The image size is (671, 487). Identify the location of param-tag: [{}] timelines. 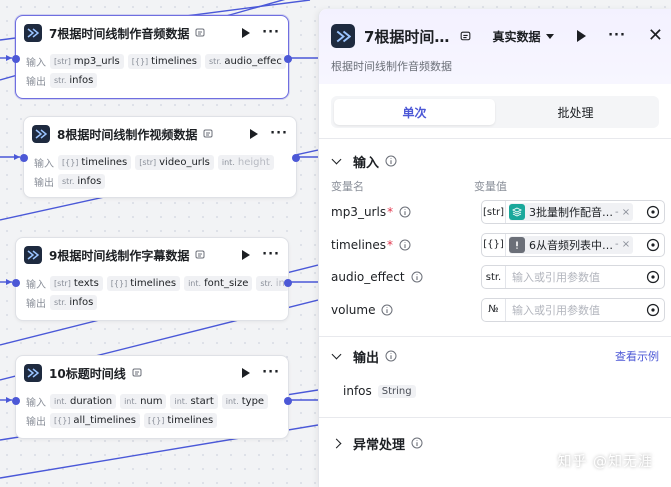
(180, 420).